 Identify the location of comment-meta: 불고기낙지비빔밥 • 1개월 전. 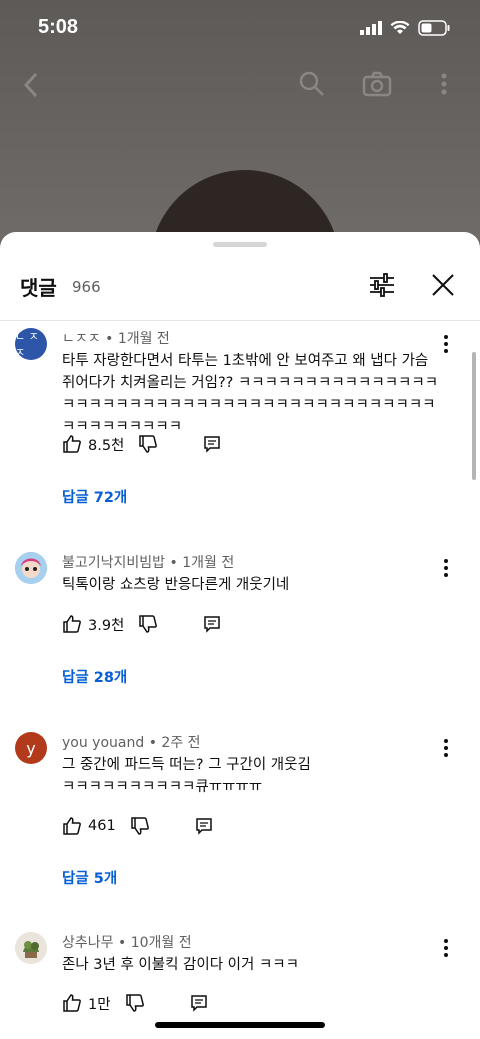
(148, 563).